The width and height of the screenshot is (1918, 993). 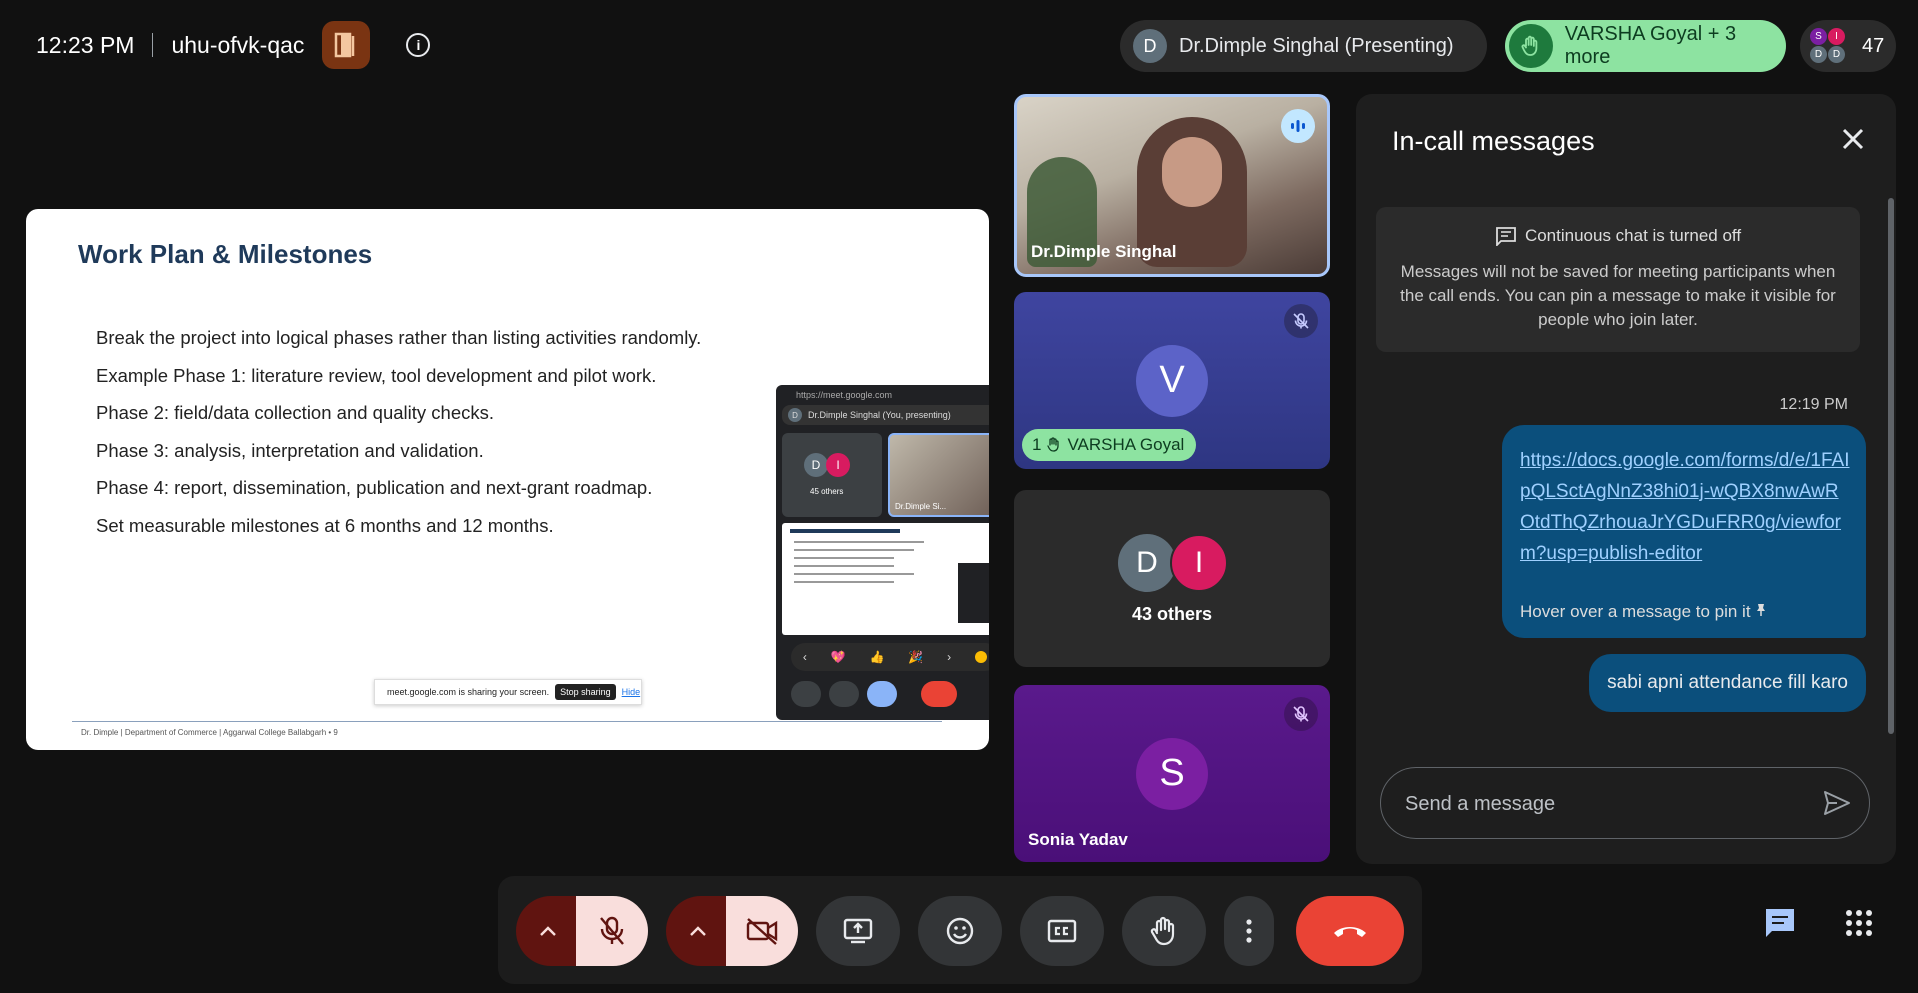 What do you see at coordinates (827, 491) in the screenshot?
I see `mini-others-label: 45 others` at bounding box center [827, 491].